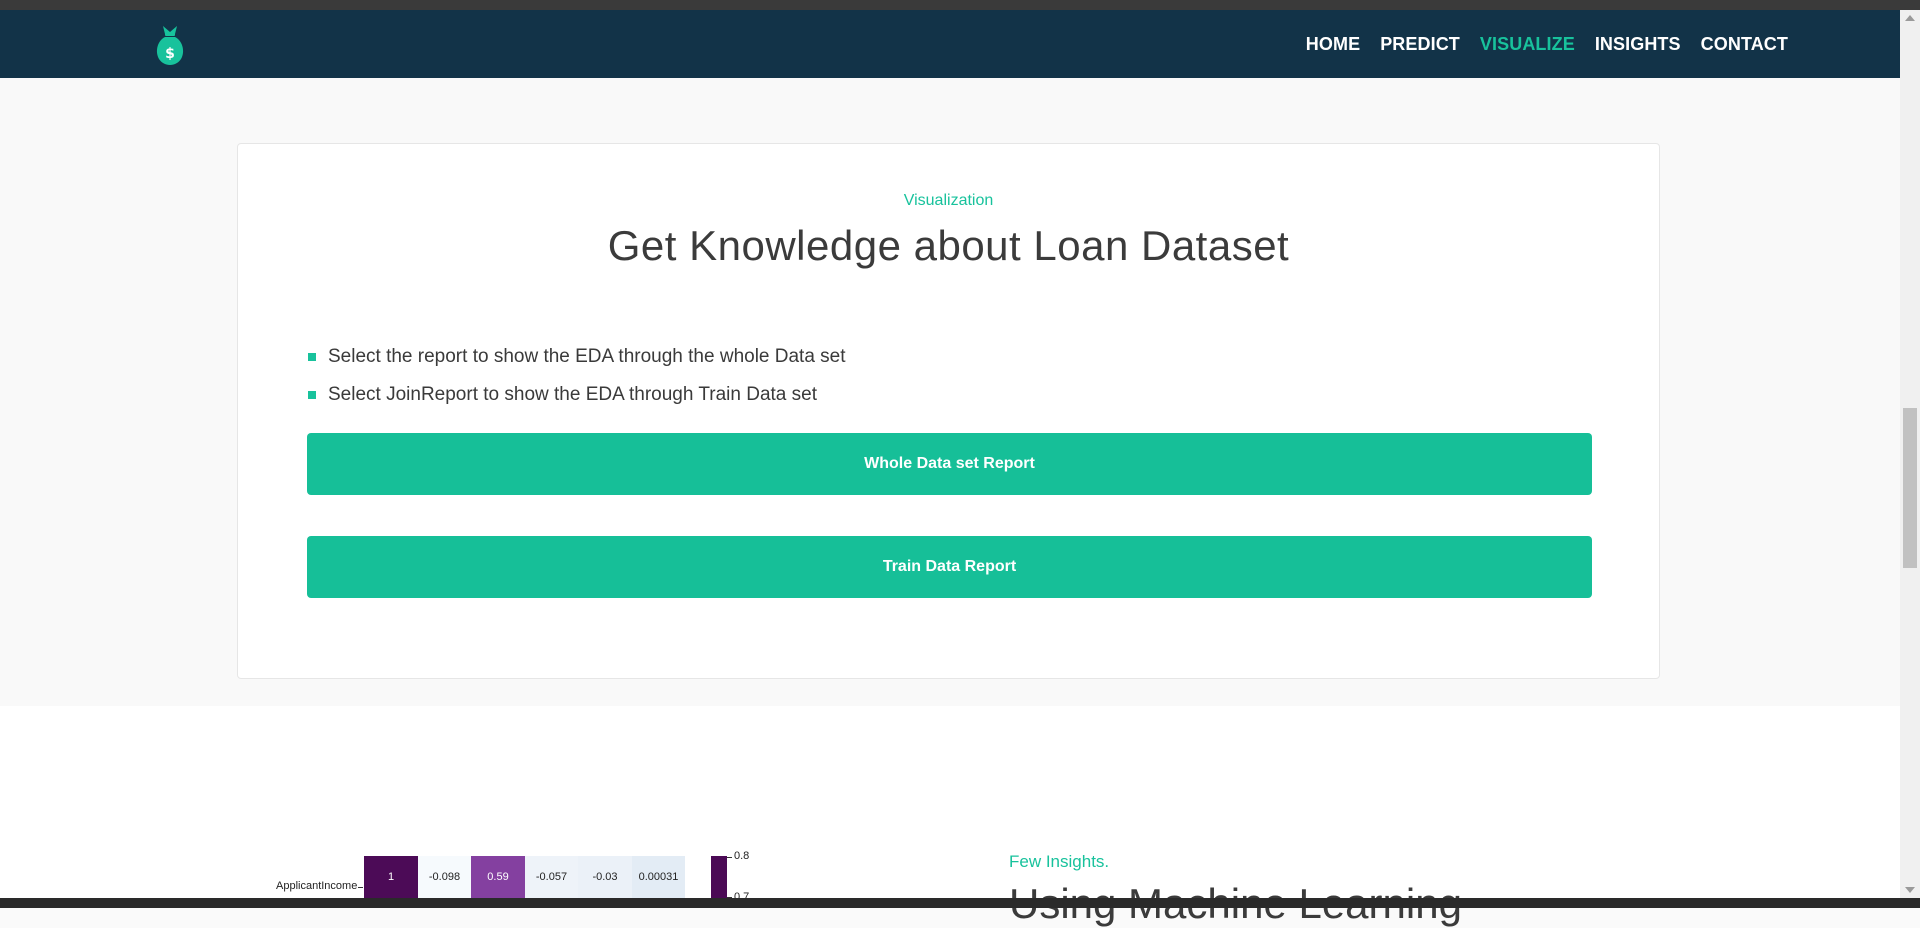 Image resolution: width=1920 pixels, height=928 pixels. What do you see at coordinates (605, 877) in the screenshot?
I see `heatmap-cell: -0.03` at bounding box center [605, 877].